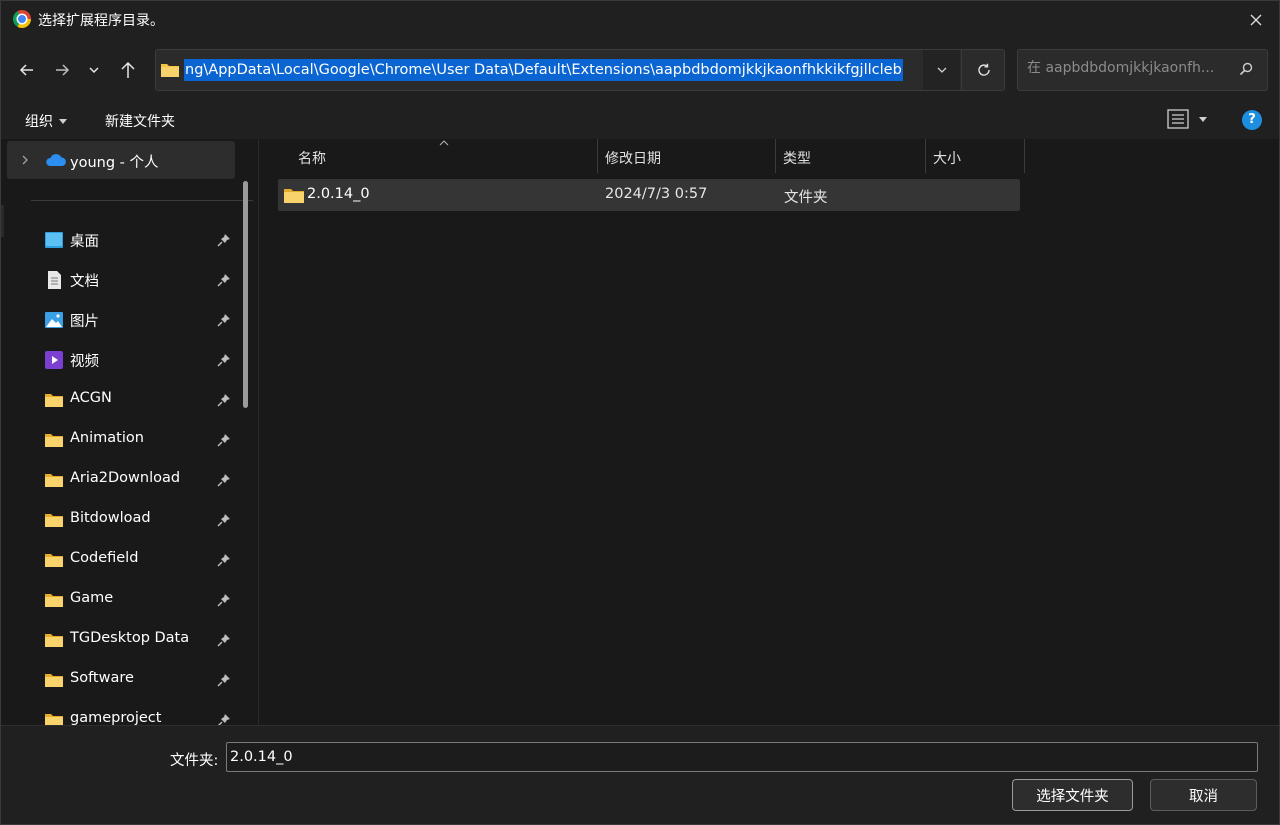  What do you see at coordinates (121, 400) in the screenshot?
I see `sidebar-item-acgn: ACGN` at bounding box center [121, 400].